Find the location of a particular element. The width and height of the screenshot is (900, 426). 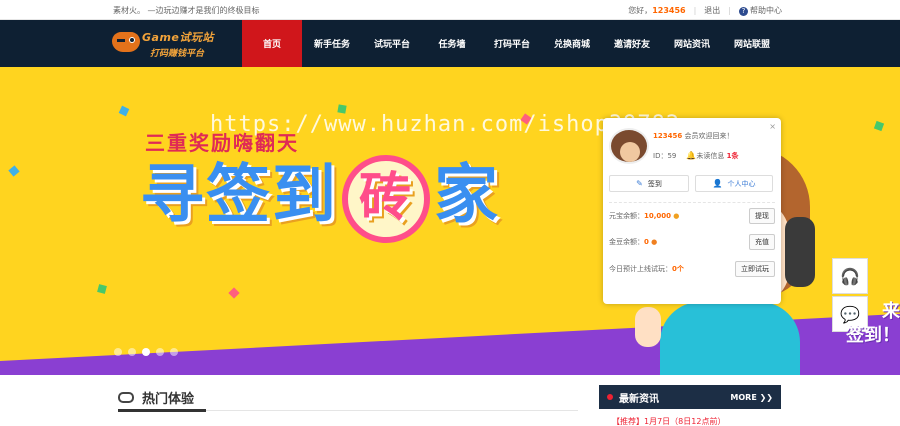

popup-welcome-text: 会员欢迎回来！ is located at coordinates (709, 136).